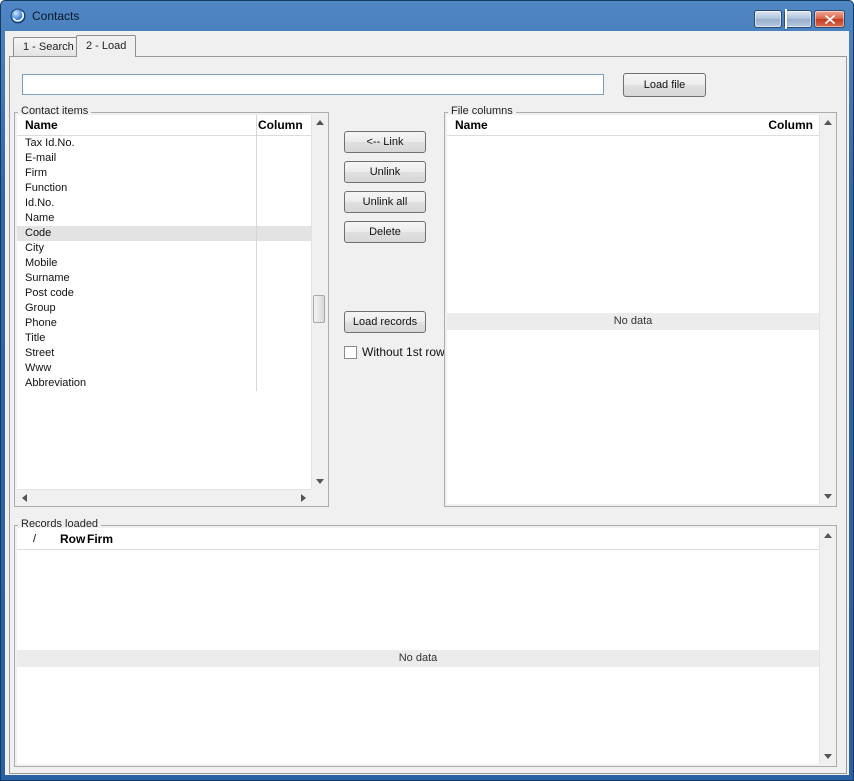 This screenshot has width=854, height=781. Describe the element at coordinates (164, 248) in the screenshot. I see `list-item: City` at that location.